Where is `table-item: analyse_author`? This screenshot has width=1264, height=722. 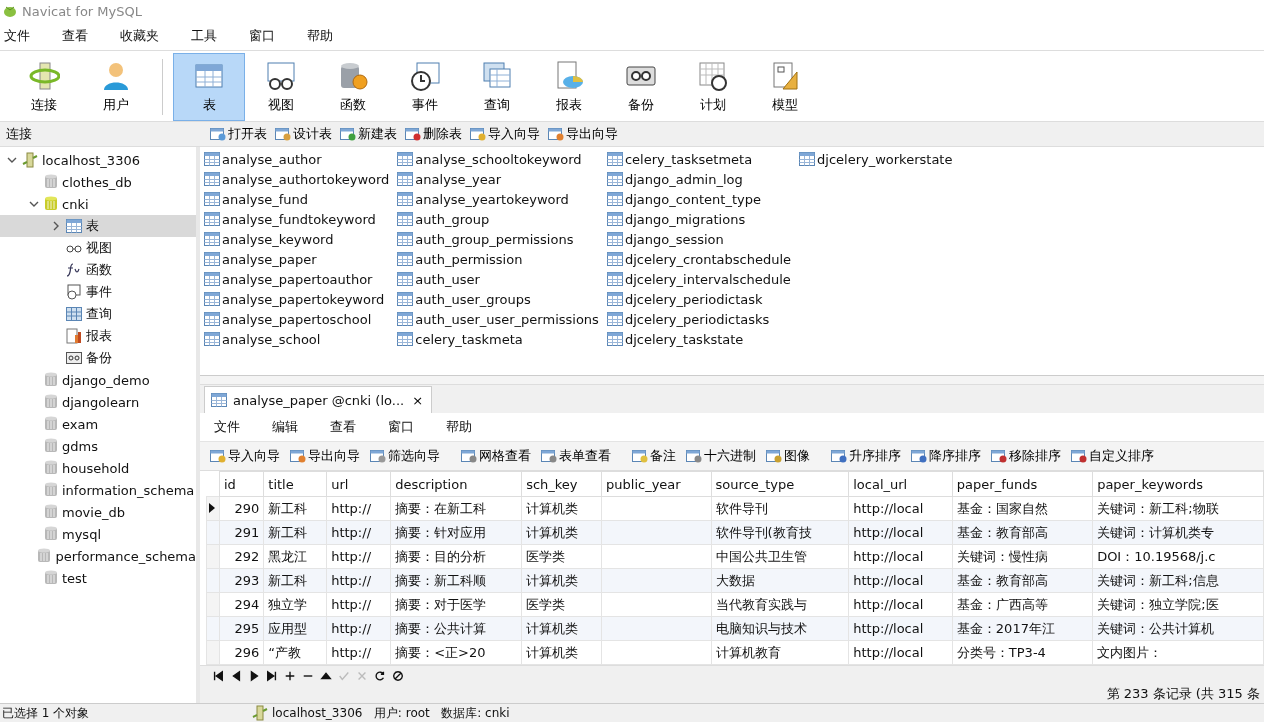
table-item: analyse_author is located at coordinates (272, 159).